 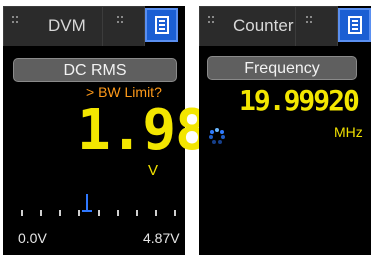 I want to click on dvm-reading: 1.98, so click(x=143, y=130).